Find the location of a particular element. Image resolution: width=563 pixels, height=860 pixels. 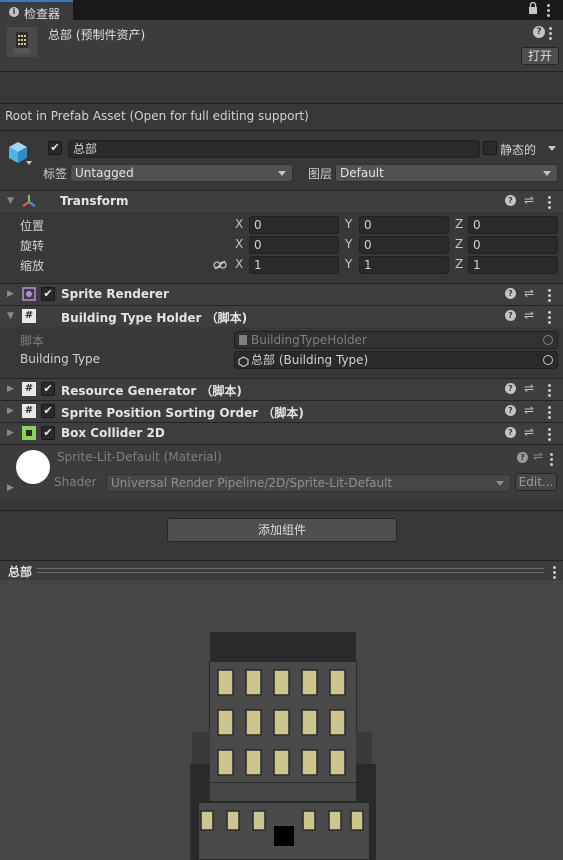

preview-kebab-icon is located at coordinates (554, 573).